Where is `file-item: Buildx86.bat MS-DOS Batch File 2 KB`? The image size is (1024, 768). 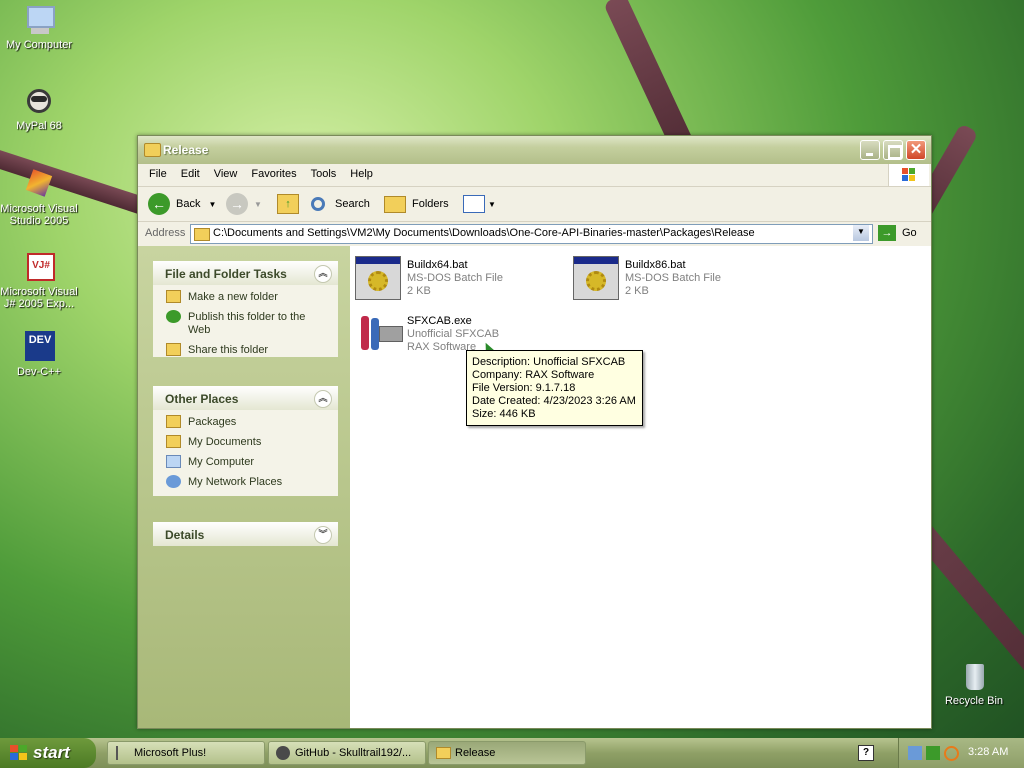
file-item: Buildx86.bat MS-DOS Batch File 2 KB is located at coordinates (678, 280).